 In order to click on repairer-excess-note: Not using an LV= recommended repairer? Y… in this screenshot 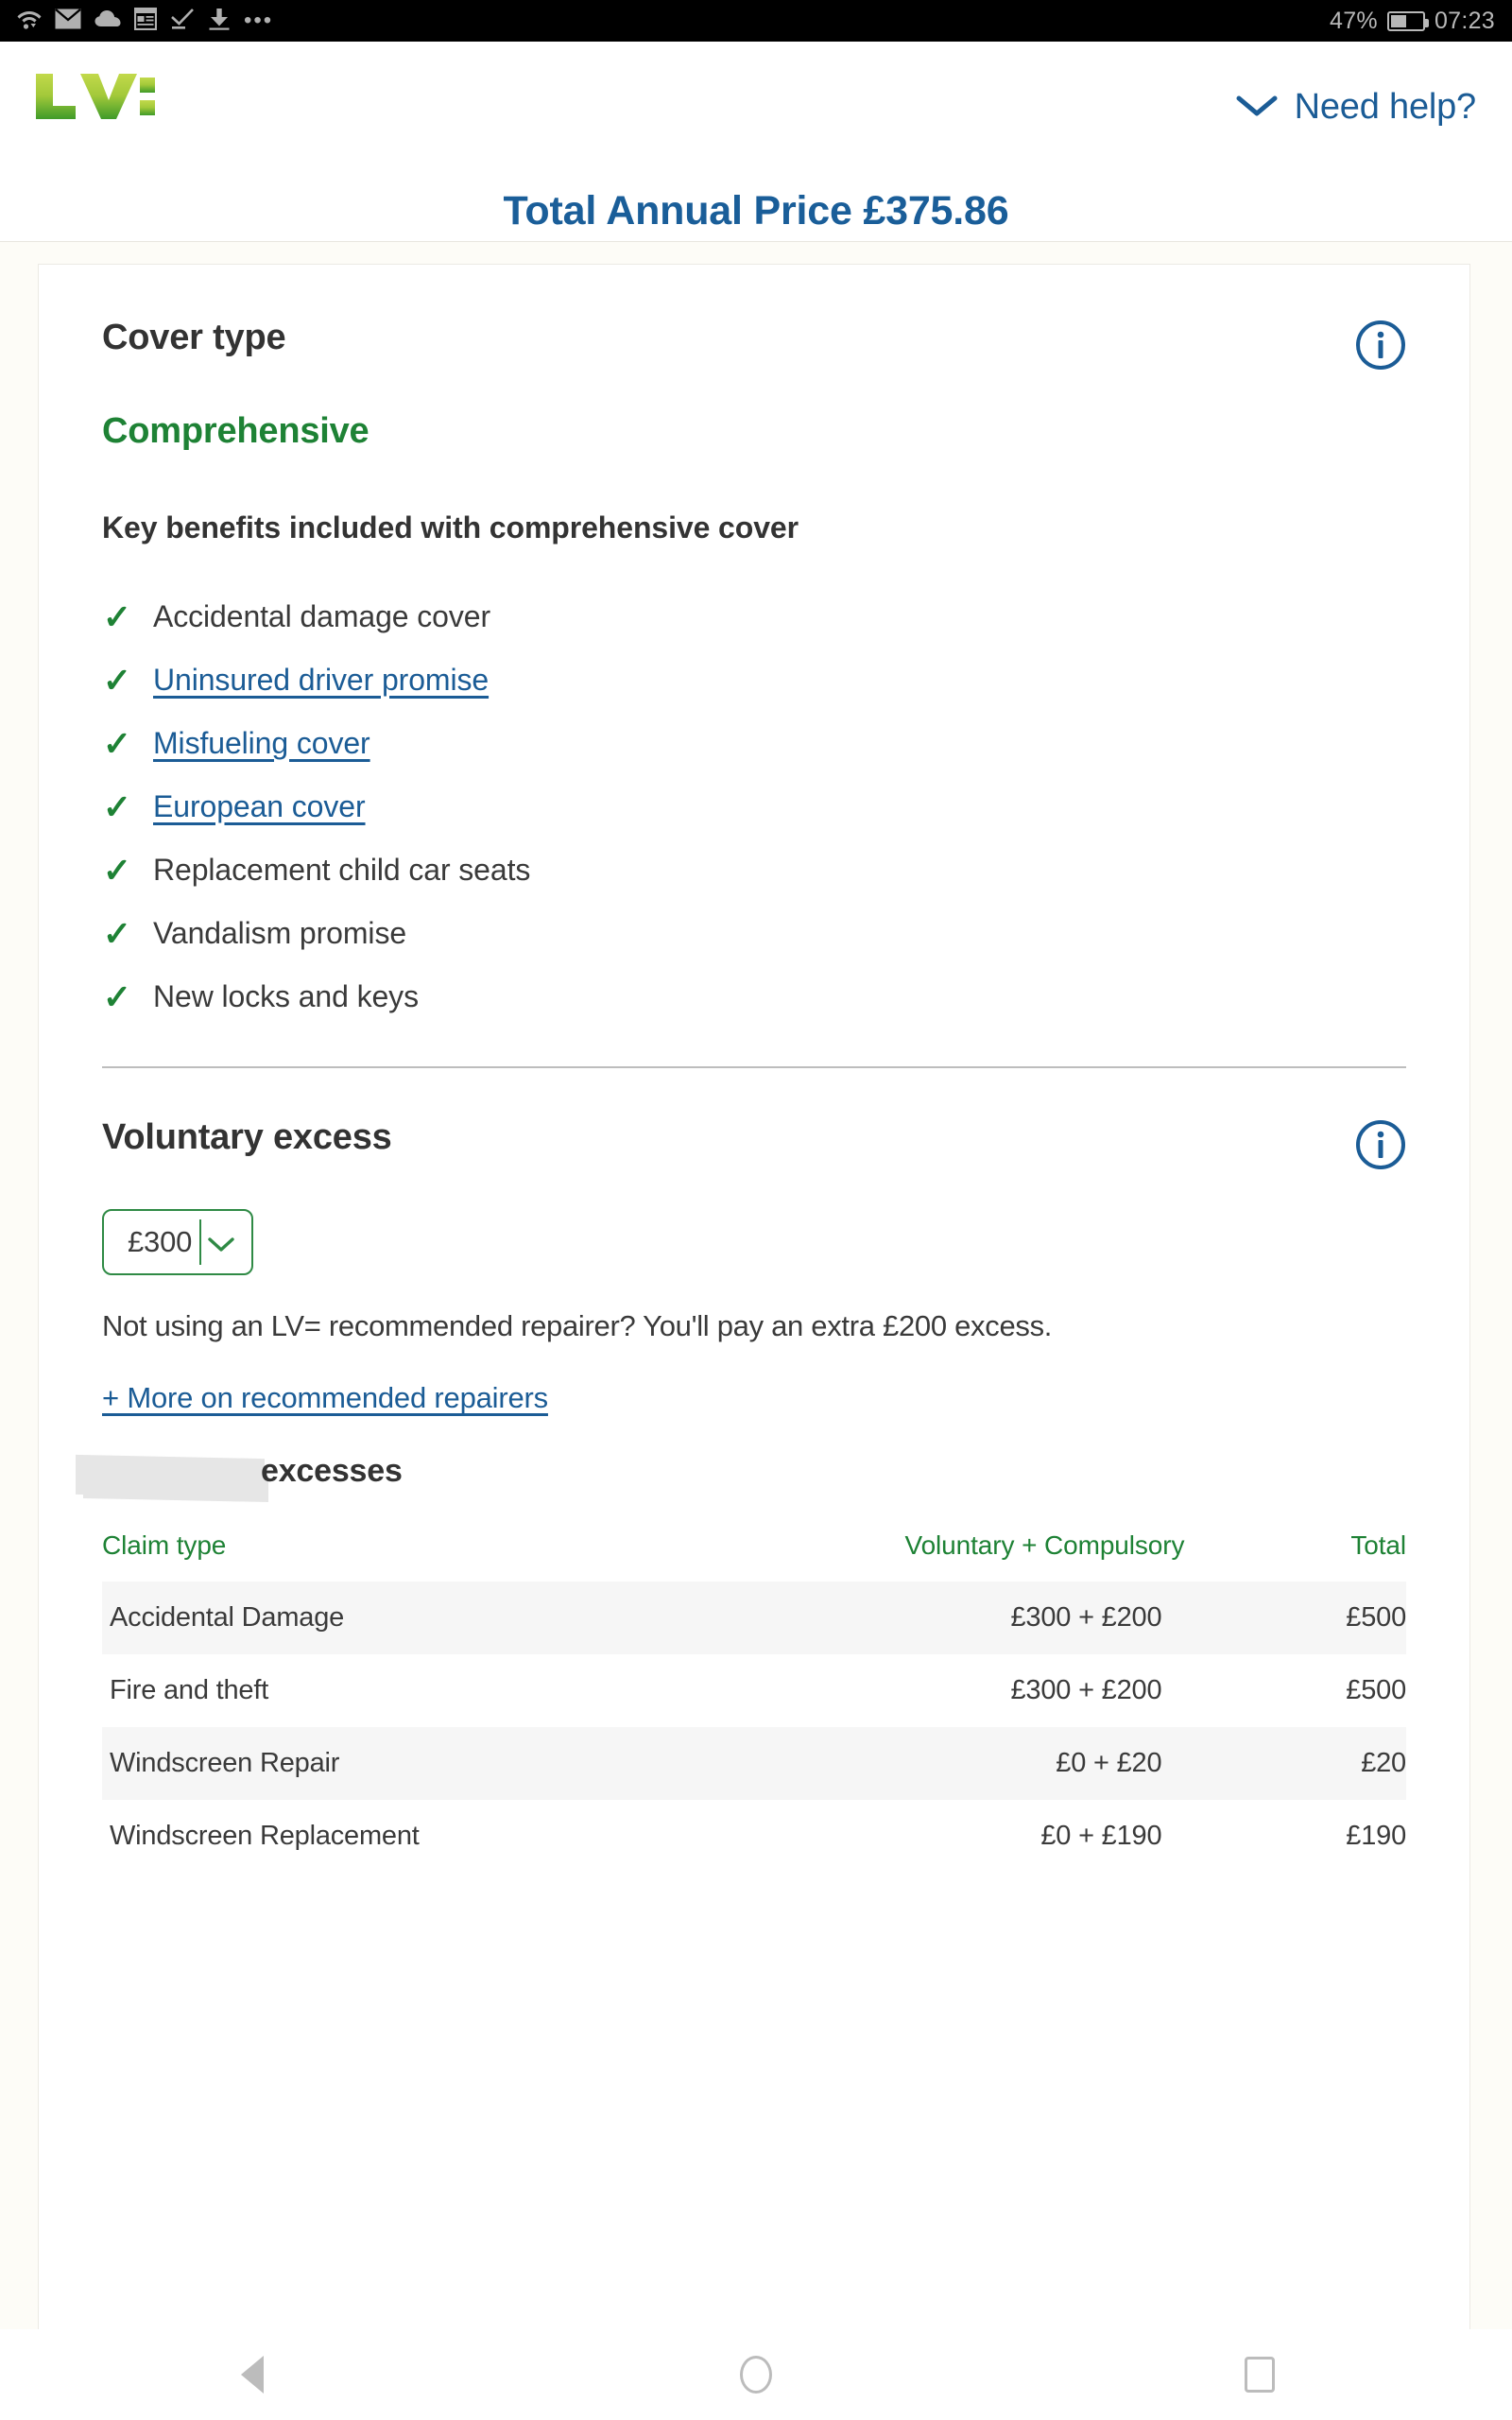, I will do `click(577, 1325)`.